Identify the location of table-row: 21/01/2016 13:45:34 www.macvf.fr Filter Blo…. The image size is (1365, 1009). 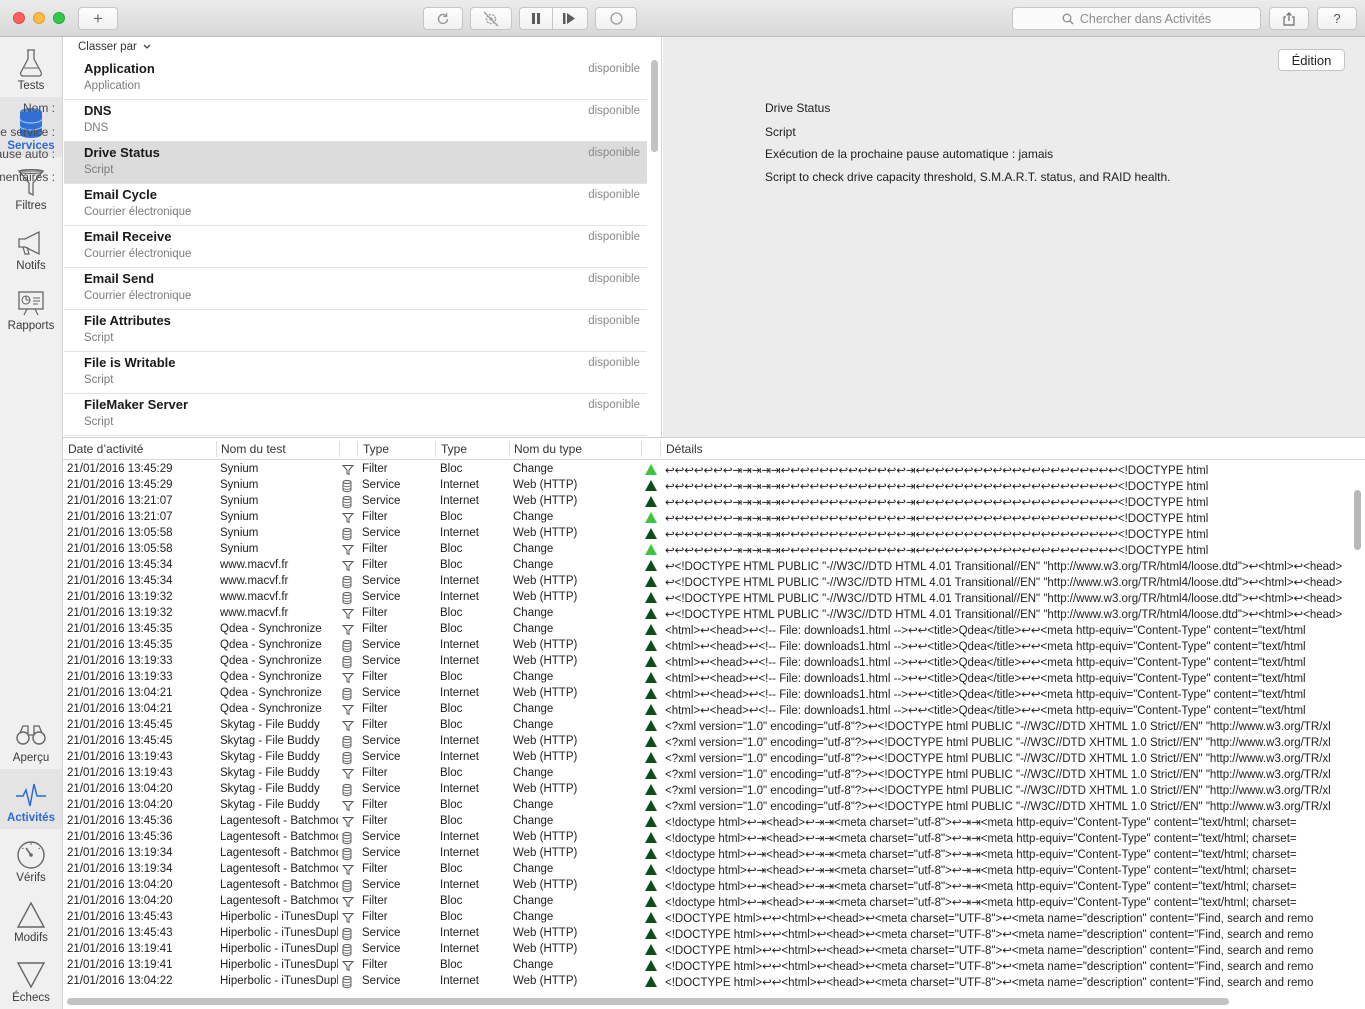
(708, 566).